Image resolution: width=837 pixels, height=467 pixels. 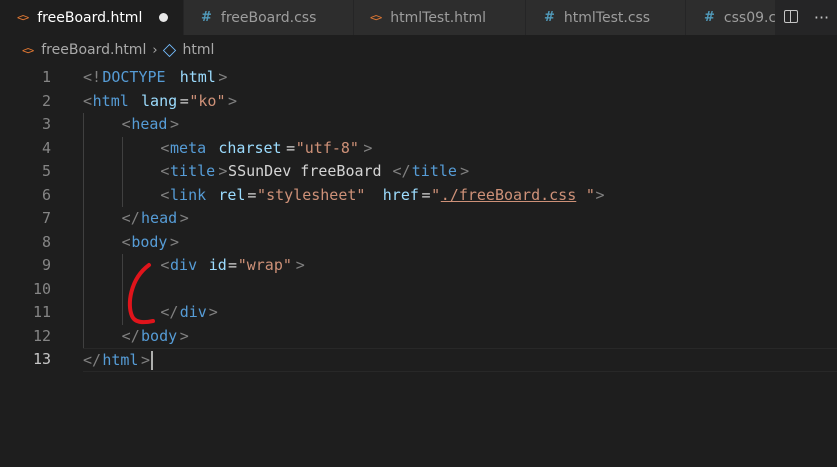 I want to click on editor-actions: ···, so click(x=806, y=17).